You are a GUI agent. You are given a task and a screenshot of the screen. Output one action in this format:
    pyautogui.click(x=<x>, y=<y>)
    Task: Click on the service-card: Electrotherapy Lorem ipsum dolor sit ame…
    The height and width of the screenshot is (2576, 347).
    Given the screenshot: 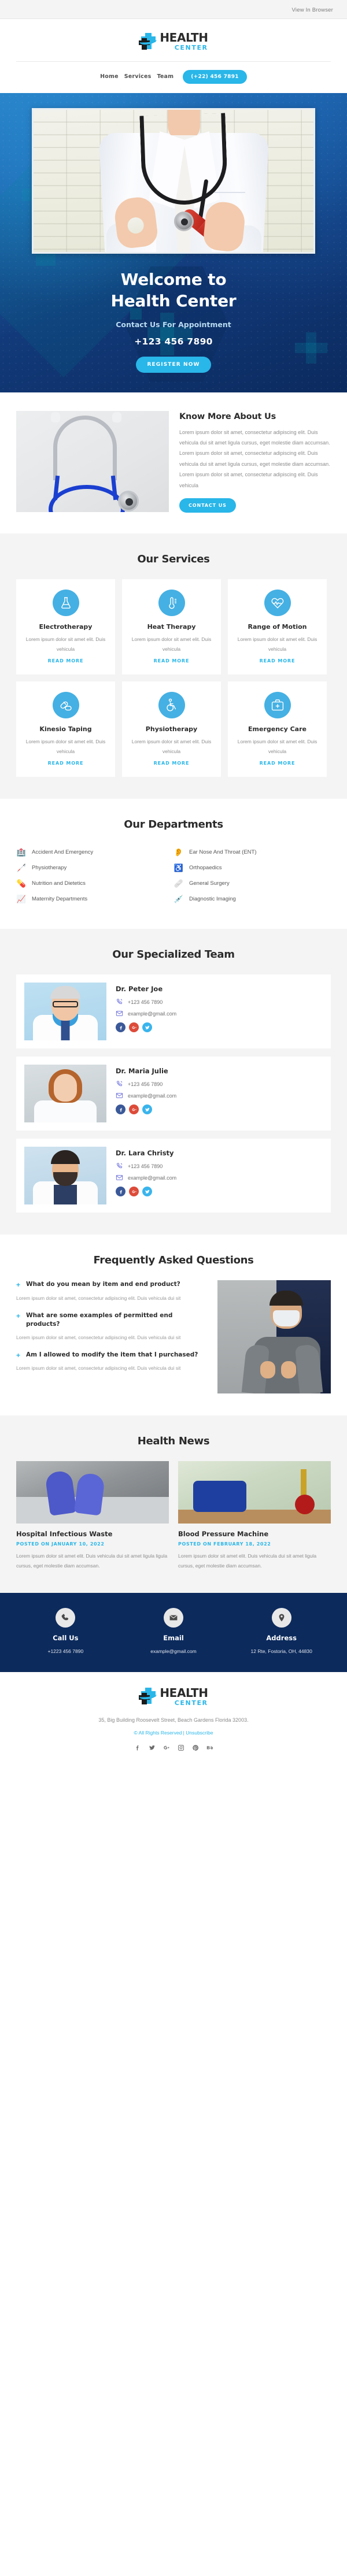 What is the action you would take?
    pyautogui.click(x=65, y=627)
    